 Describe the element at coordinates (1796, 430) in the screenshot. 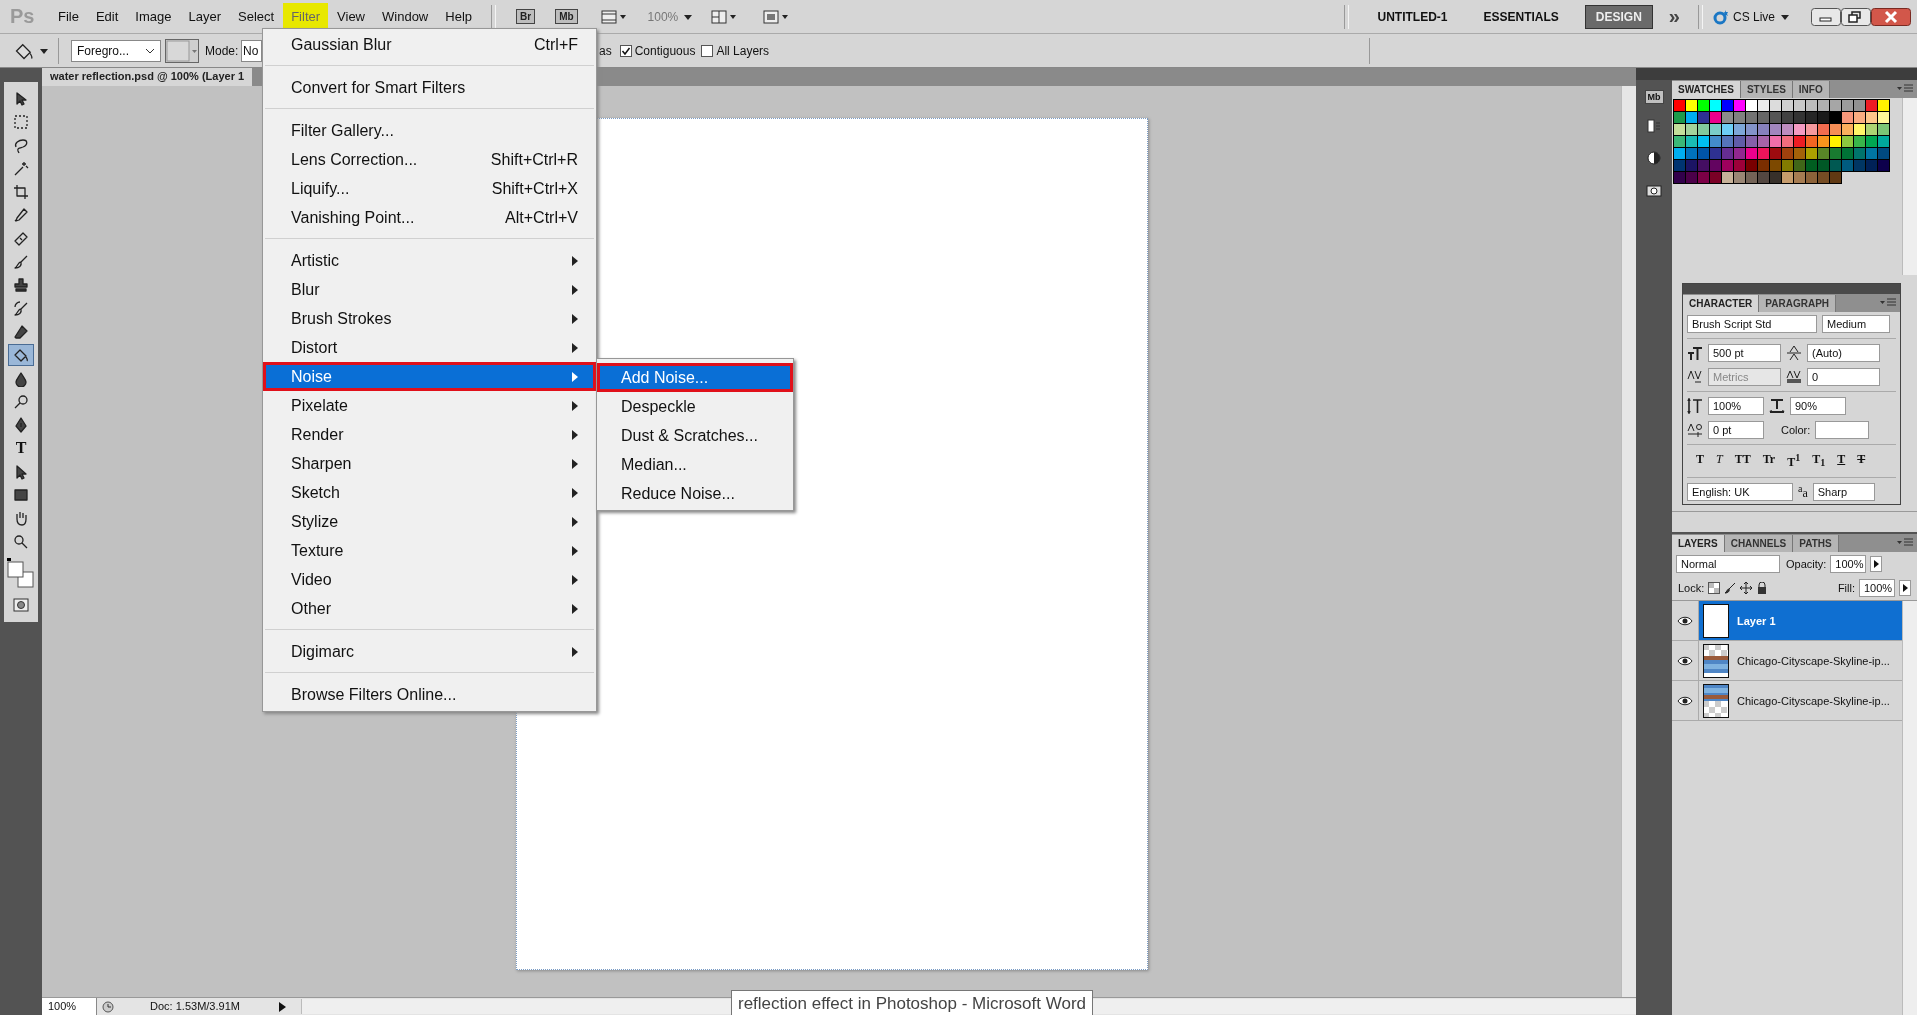

I see `color-label: Color:` at that location.